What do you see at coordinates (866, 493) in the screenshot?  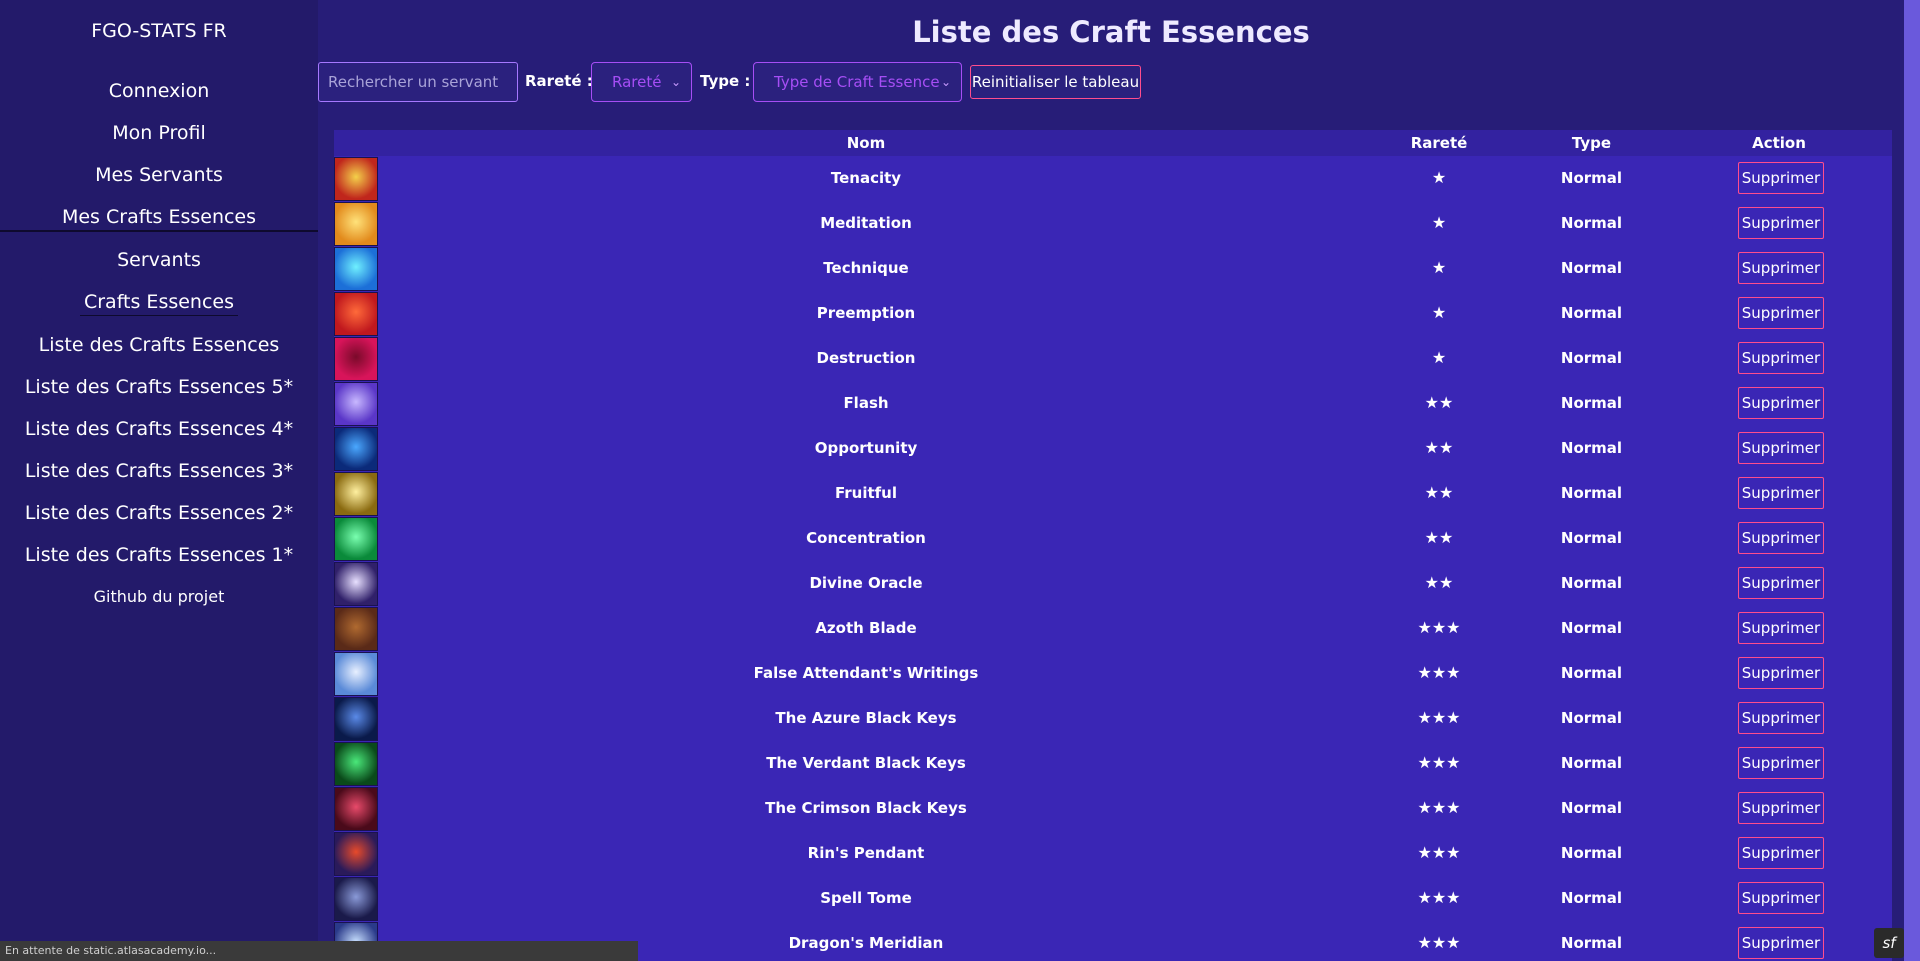 I see `ce-name: Fruitful` at bounding box center [866, 493].